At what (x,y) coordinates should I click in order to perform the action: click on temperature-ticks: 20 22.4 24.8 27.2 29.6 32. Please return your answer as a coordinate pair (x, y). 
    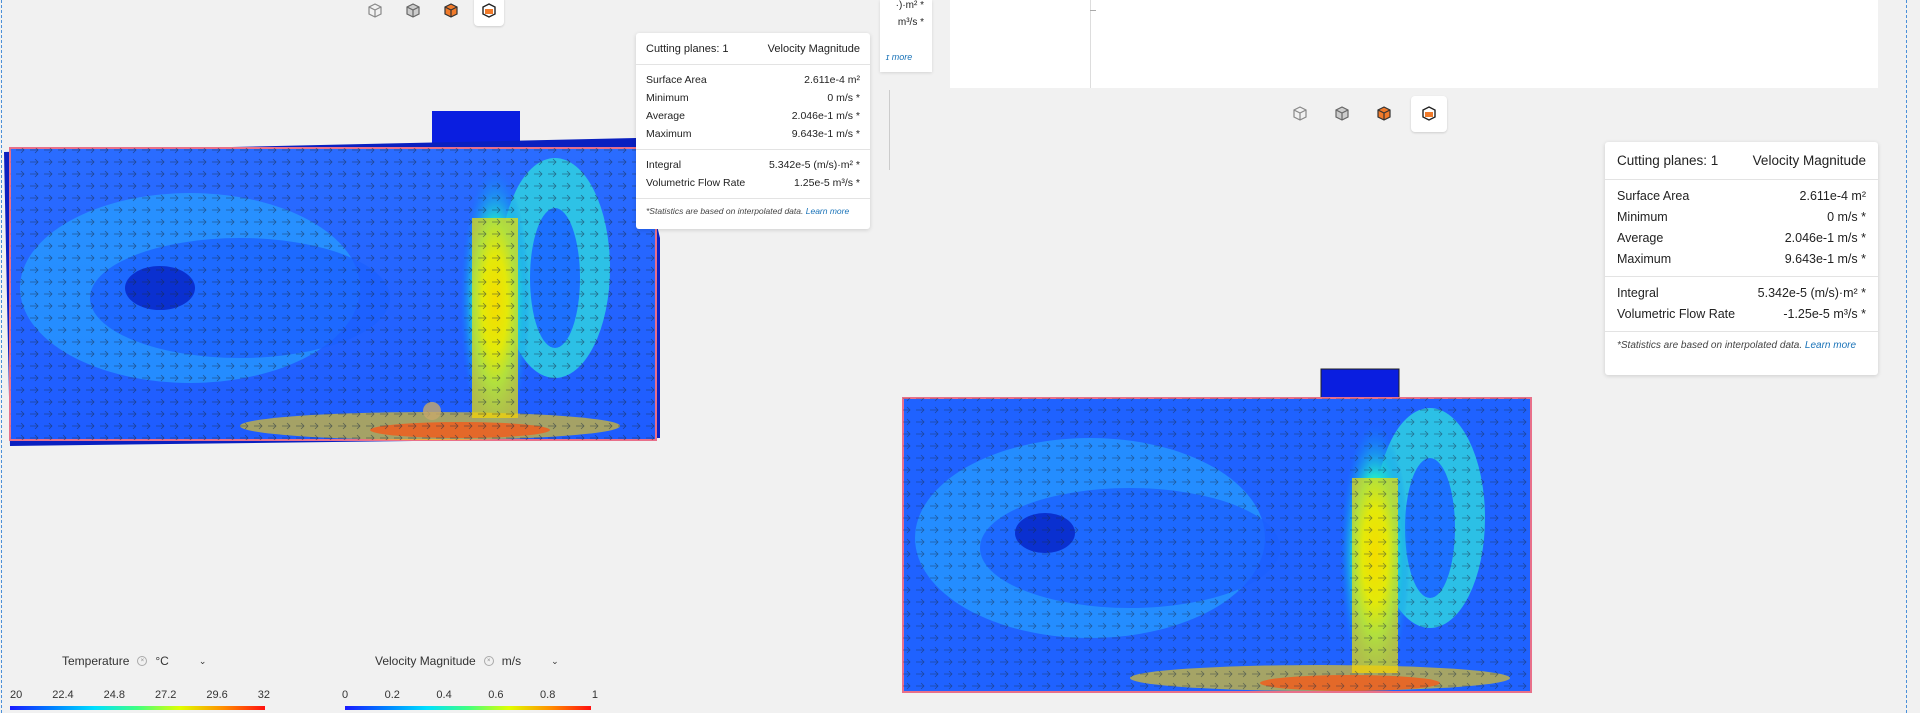
    Looking at the image, I should click on (140, 695).